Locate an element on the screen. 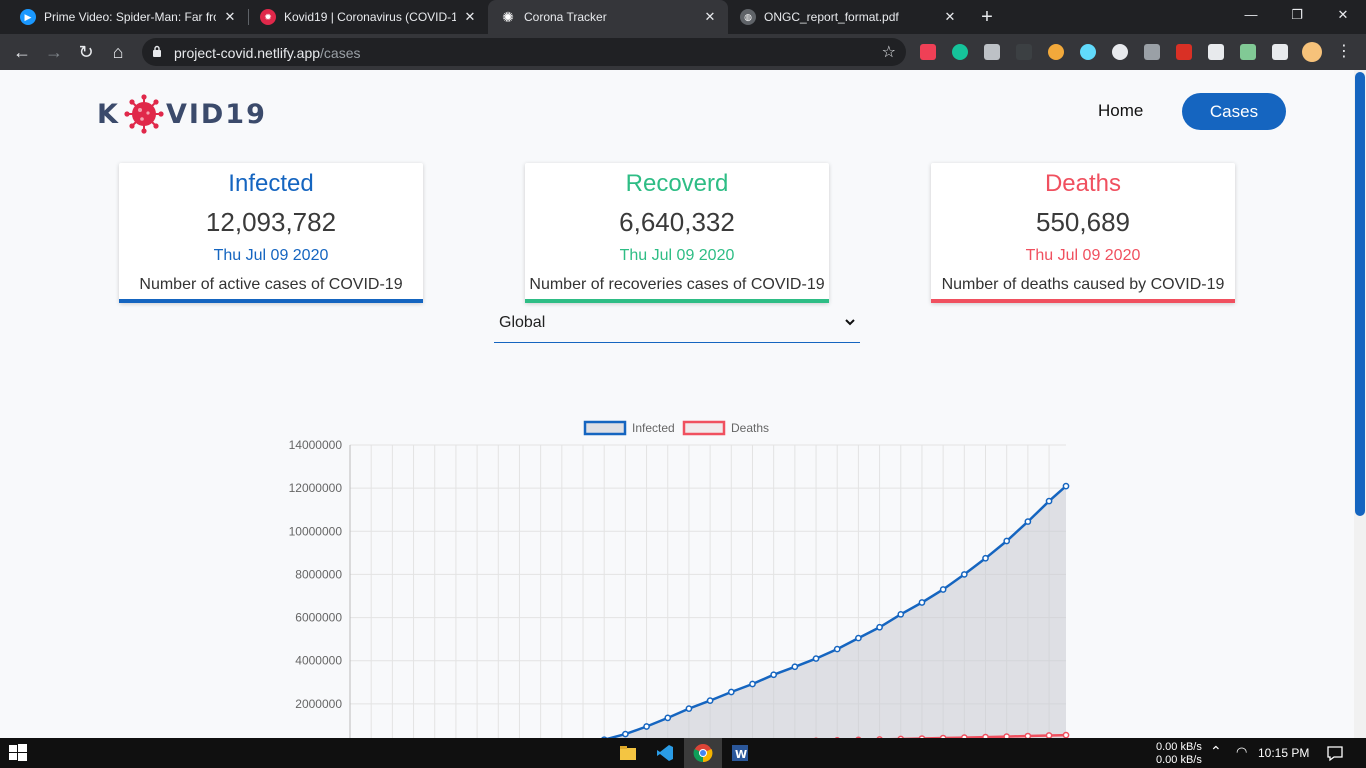 This screenshot has height=768, width=1366. lock-icon is located at coordinates (157, 51).